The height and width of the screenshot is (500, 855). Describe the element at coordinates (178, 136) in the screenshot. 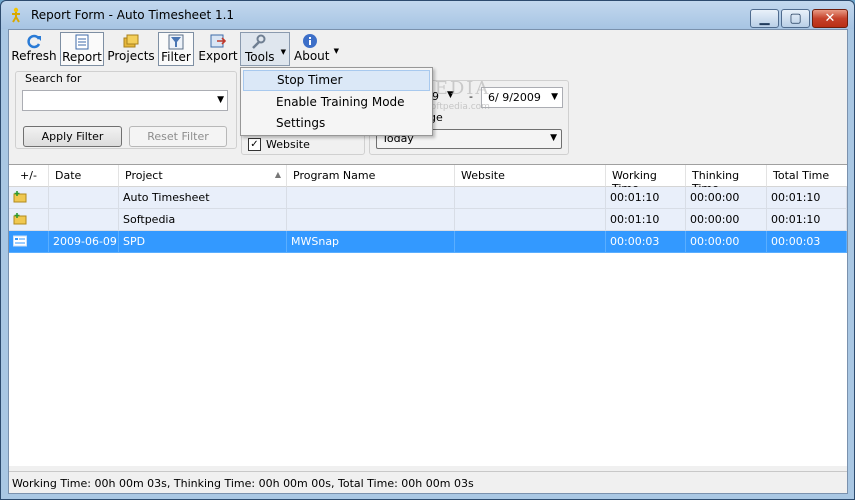

I see `reset-filter-button: Reset Filter` at that location.